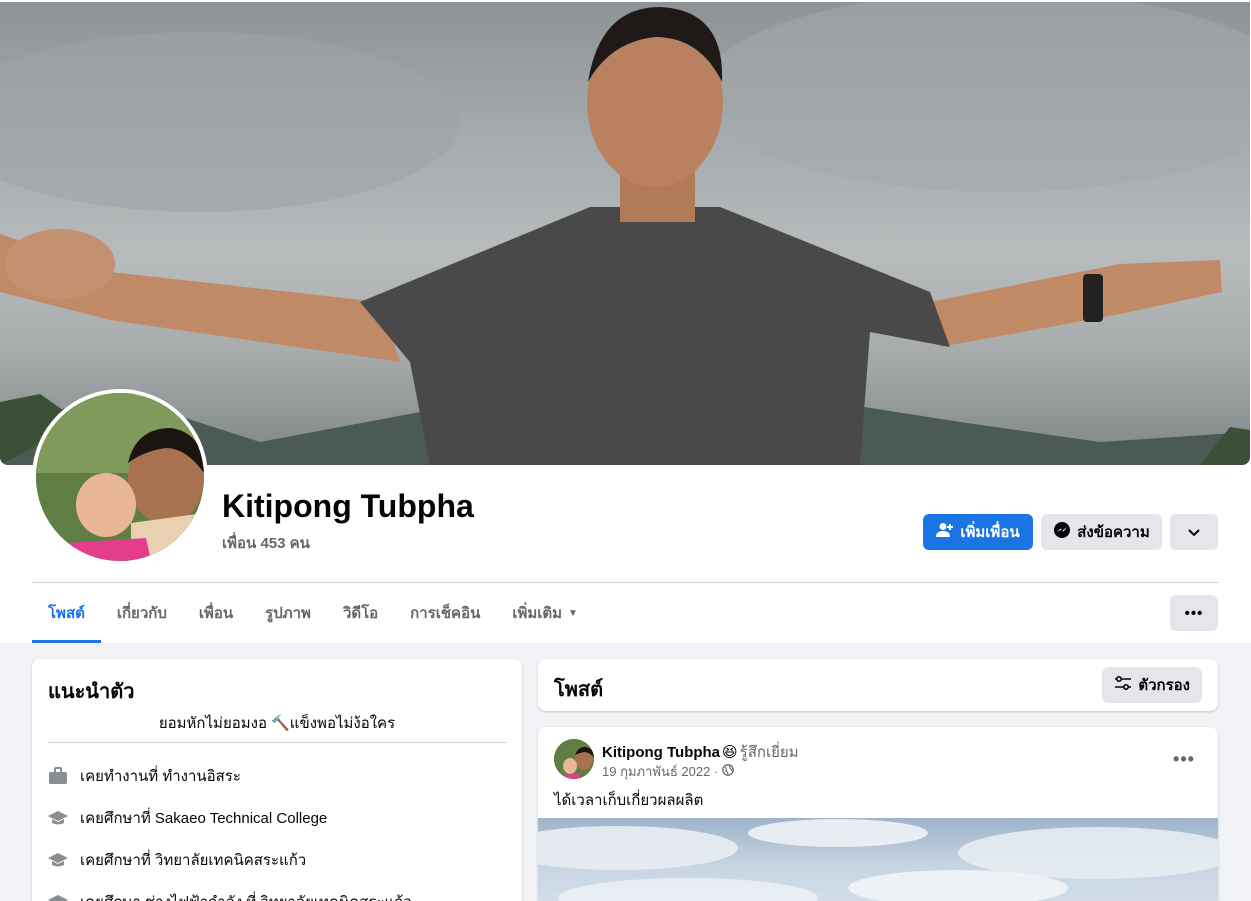 The height and width of the screenshot is (901, 1251). Describe the element at coordinates (277, 742) in the screenshot. I see `intro-divider` at that location.